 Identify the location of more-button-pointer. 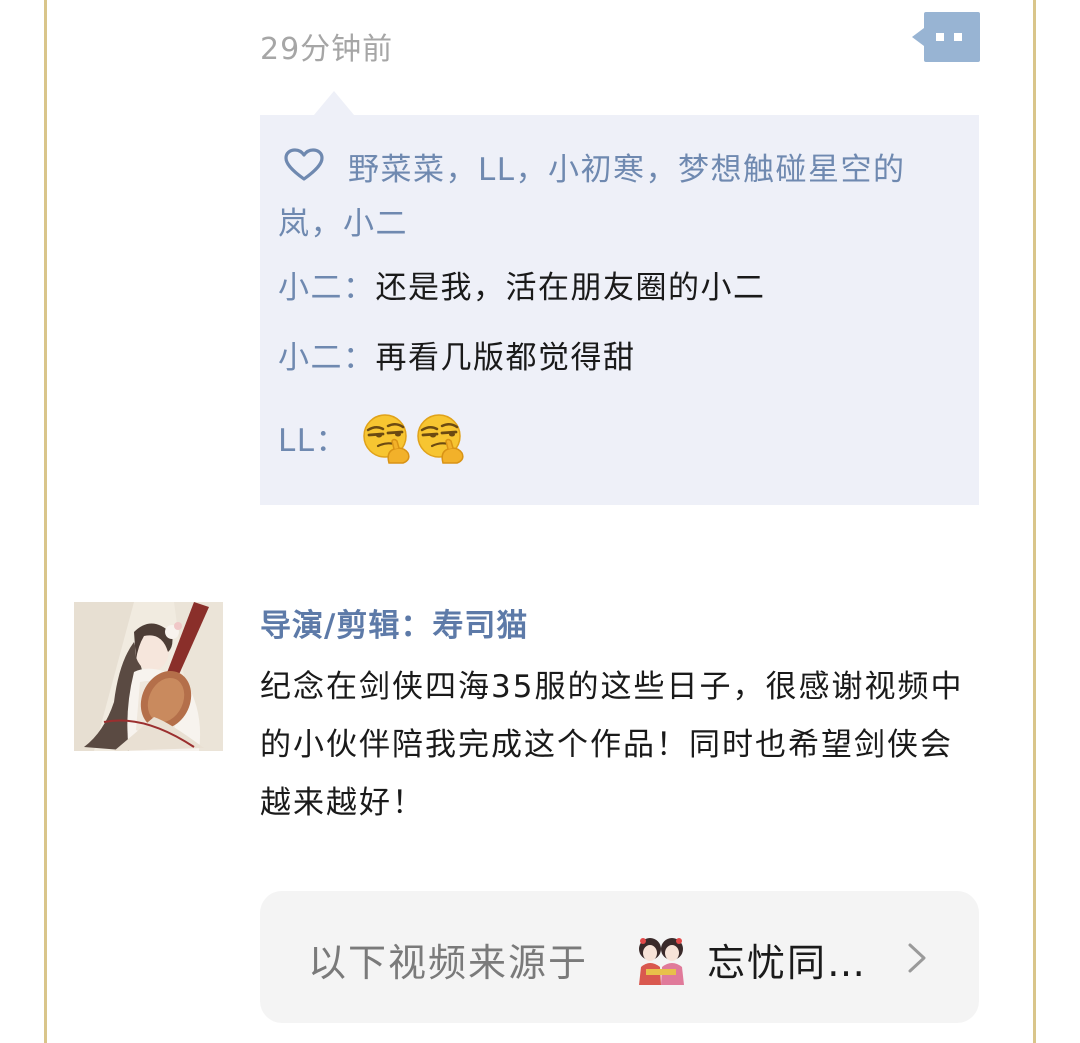
(918, 37).